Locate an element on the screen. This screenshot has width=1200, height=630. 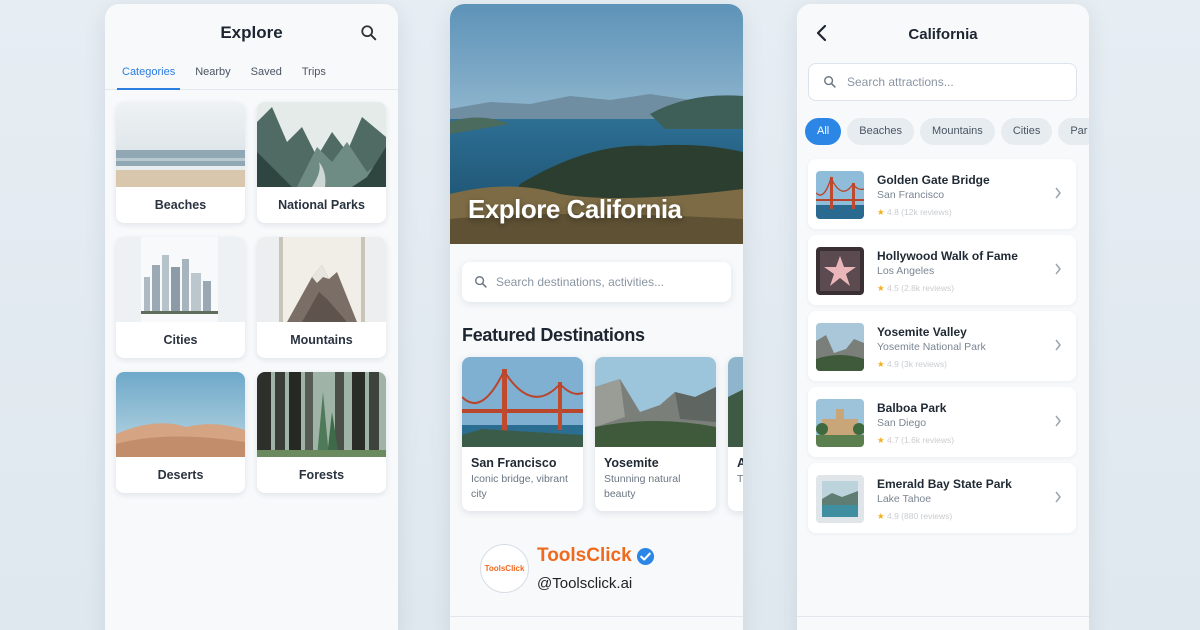
forests-image is located at coordinates (321, 414).